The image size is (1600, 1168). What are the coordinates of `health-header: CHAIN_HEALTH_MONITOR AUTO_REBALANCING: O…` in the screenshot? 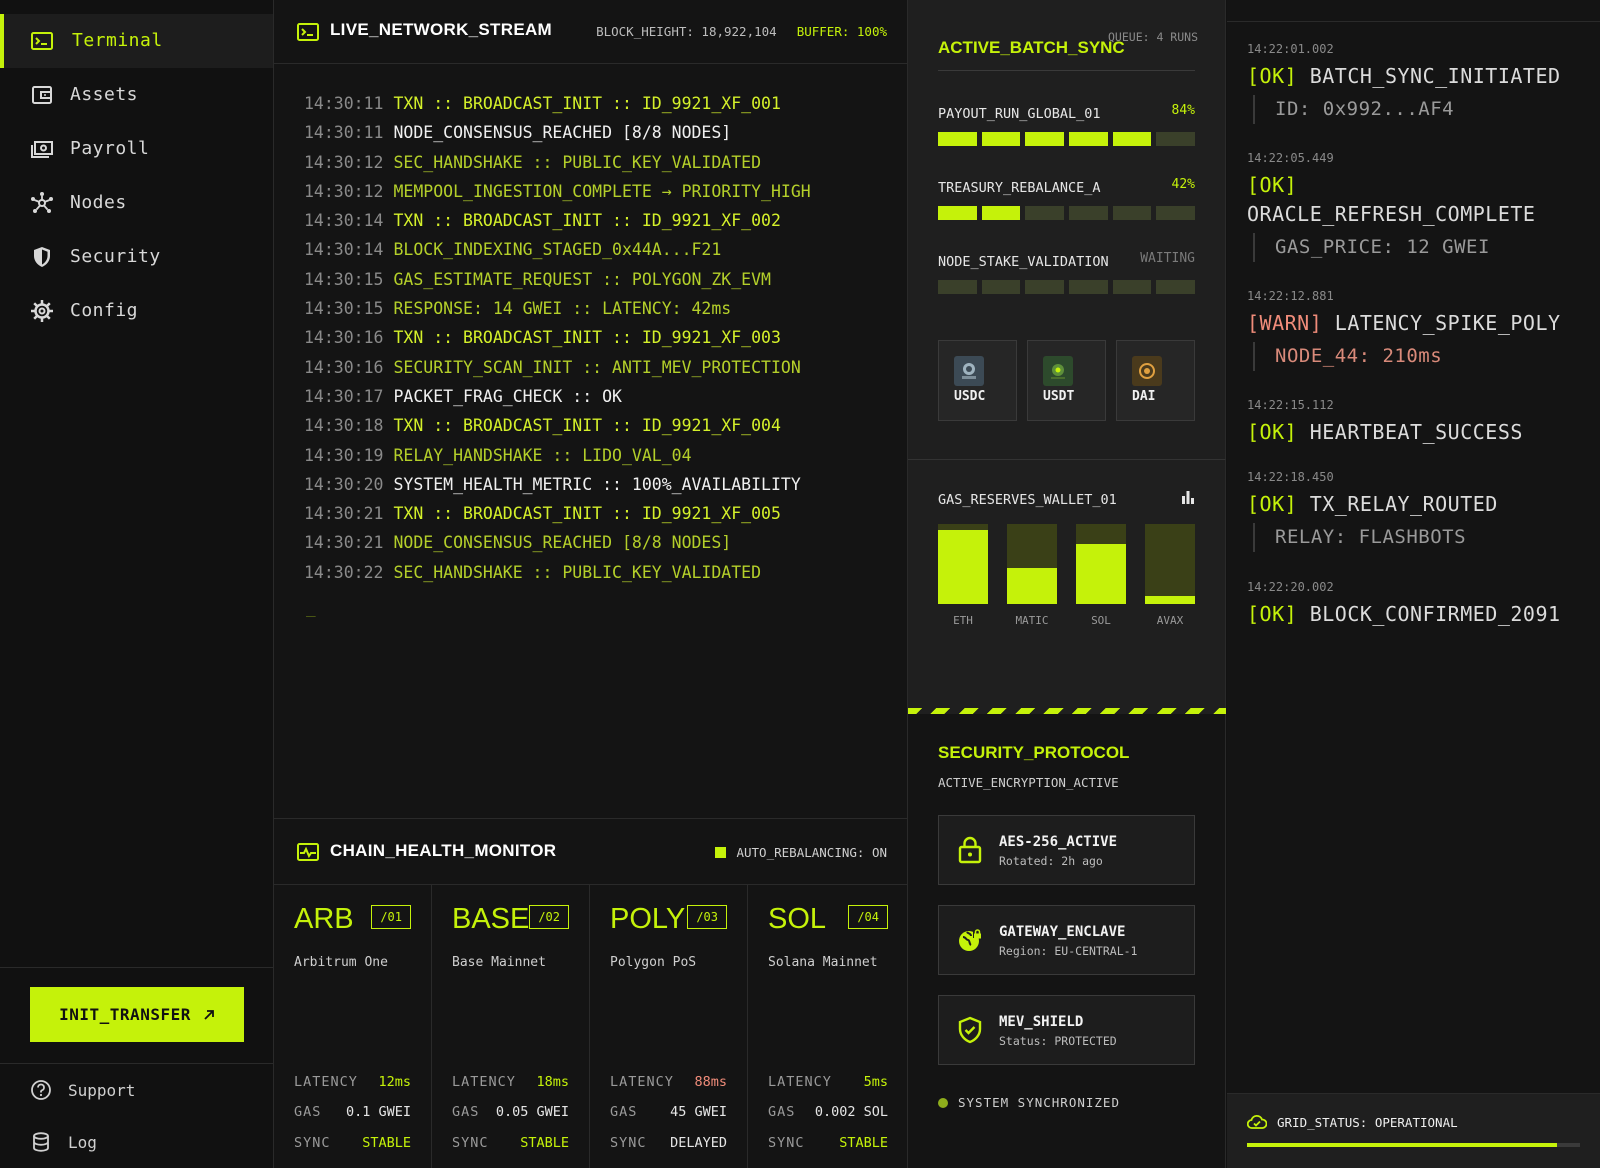 It's located at (590, 852).